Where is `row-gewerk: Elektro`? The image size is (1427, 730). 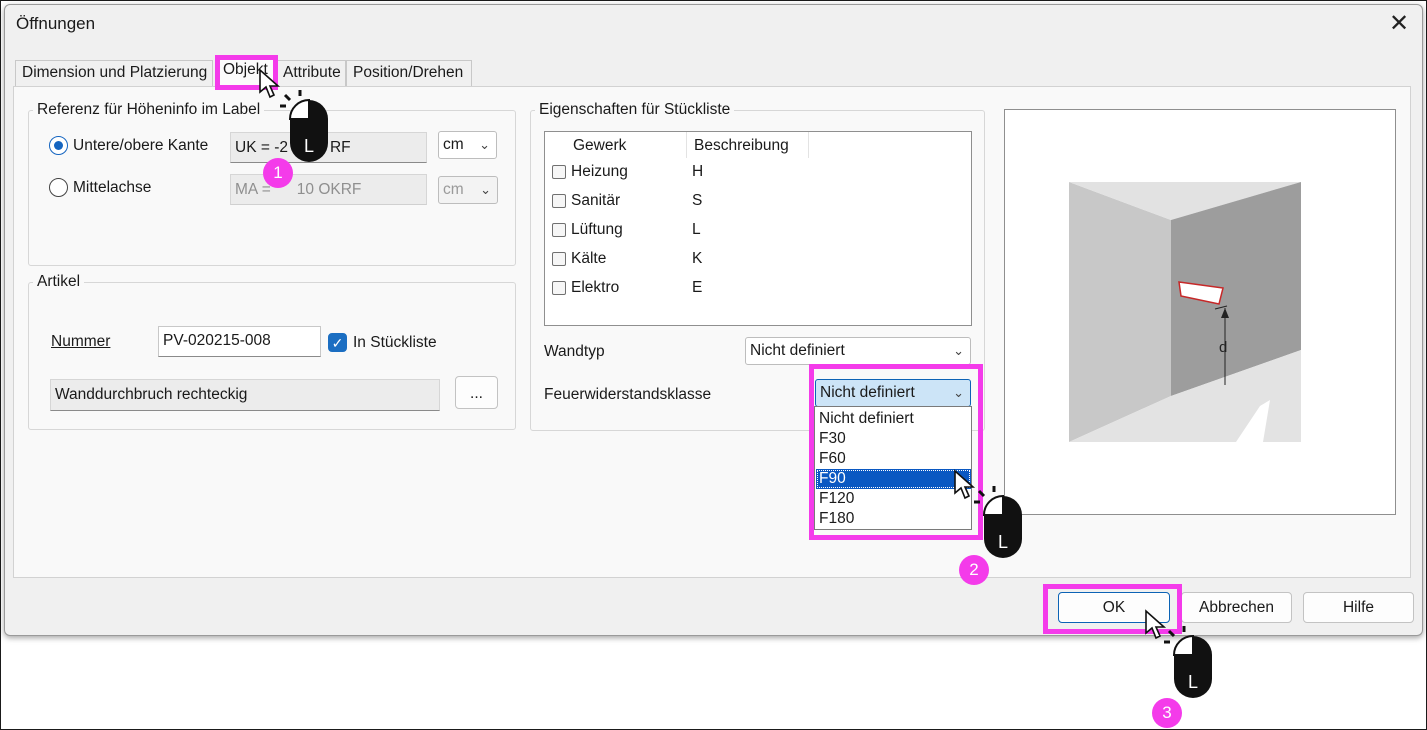
row-gewerk: Elektro is located at coordinates (595, 287).